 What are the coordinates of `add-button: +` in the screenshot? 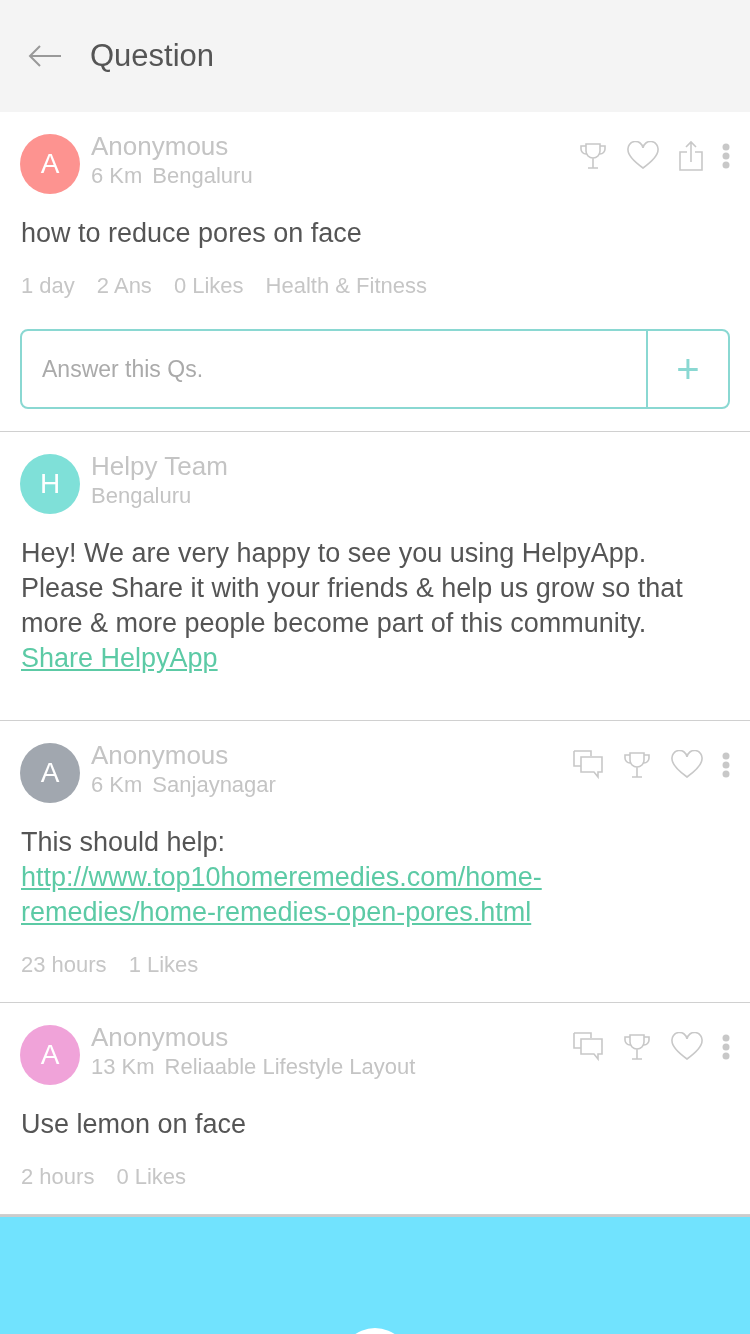 It's located at (687, 369).